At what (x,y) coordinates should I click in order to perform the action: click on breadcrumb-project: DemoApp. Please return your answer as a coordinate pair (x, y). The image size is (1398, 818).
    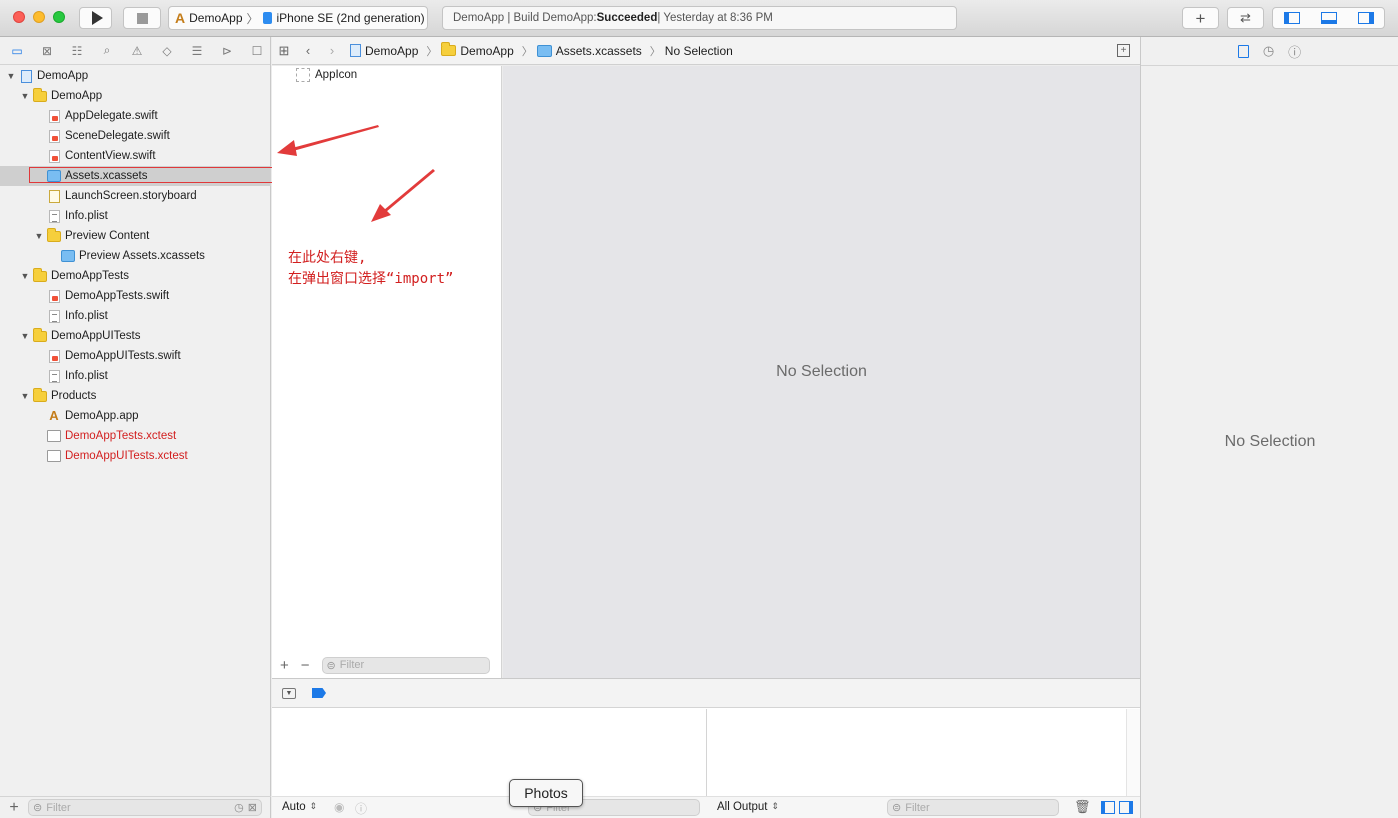
    Looking at the image, I should click on (384, 51).